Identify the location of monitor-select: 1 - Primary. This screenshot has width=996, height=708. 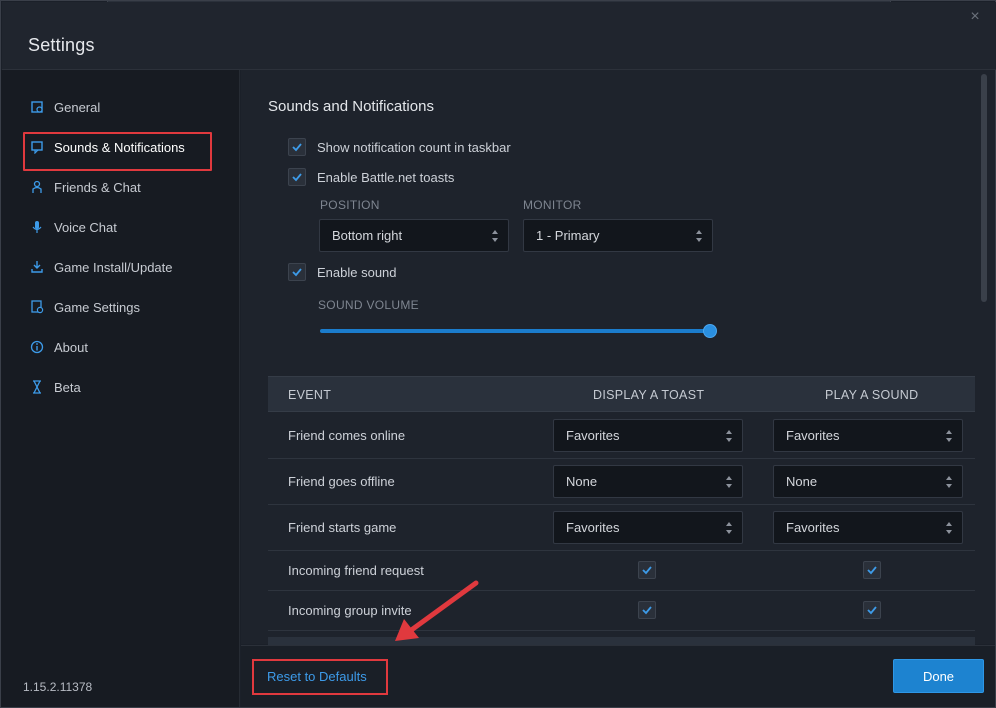
(618, 235).